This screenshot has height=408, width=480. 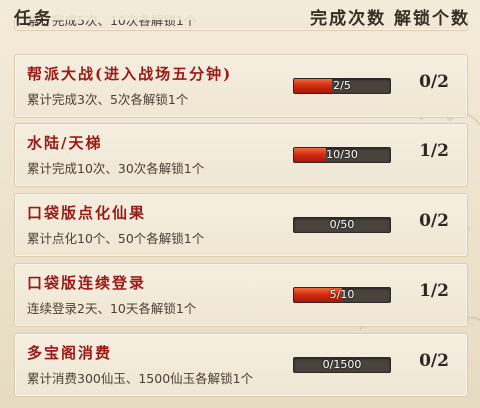 I want to click on progress-bar: 0/1500, so click(x=342, y=365).